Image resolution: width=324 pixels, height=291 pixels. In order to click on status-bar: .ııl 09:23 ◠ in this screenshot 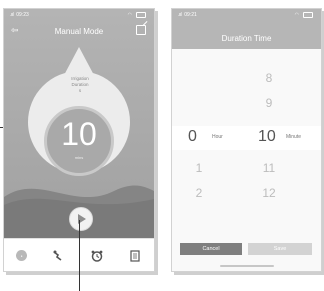, I will do `click(79, 15)`.